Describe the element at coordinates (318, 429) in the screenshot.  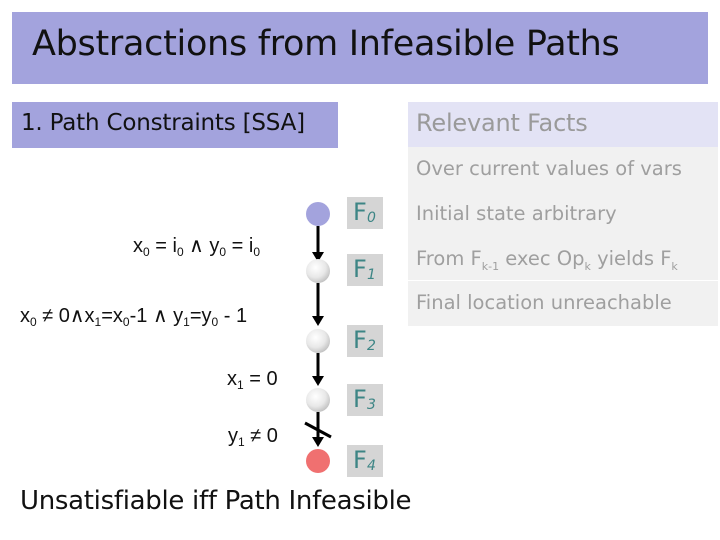
I see `edge-3-4-blocked` at that location.